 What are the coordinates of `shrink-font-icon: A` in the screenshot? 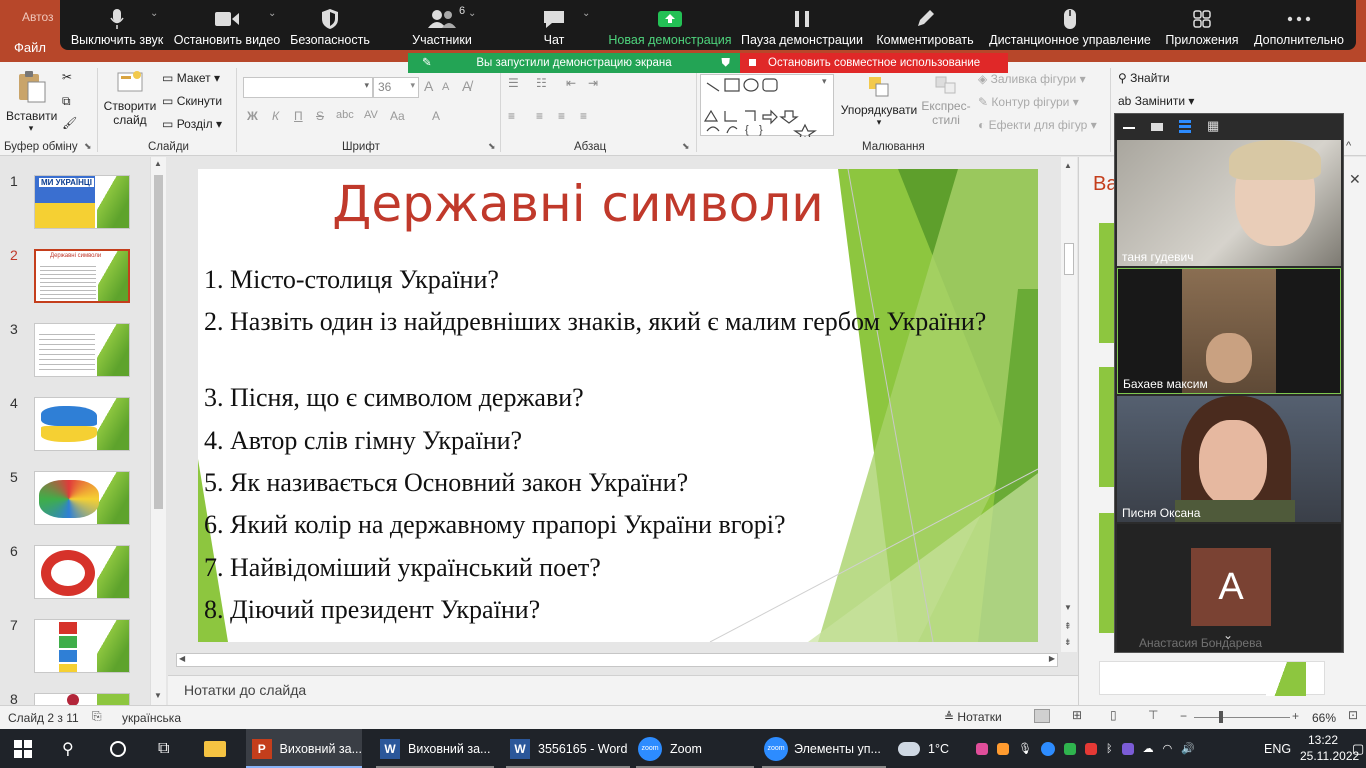 It's located at (445, 87).